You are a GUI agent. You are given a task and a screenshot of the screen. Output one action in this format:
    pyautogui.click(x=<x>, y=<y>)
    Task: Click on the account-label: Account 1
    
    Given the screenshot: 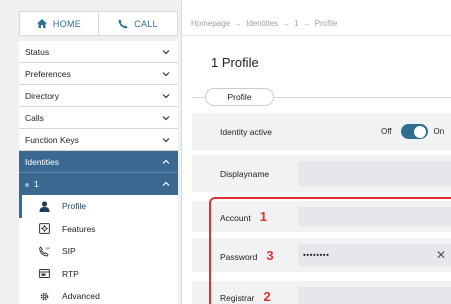 What is the action you would take?
    pyautogui.click(x=237, y=216)
    